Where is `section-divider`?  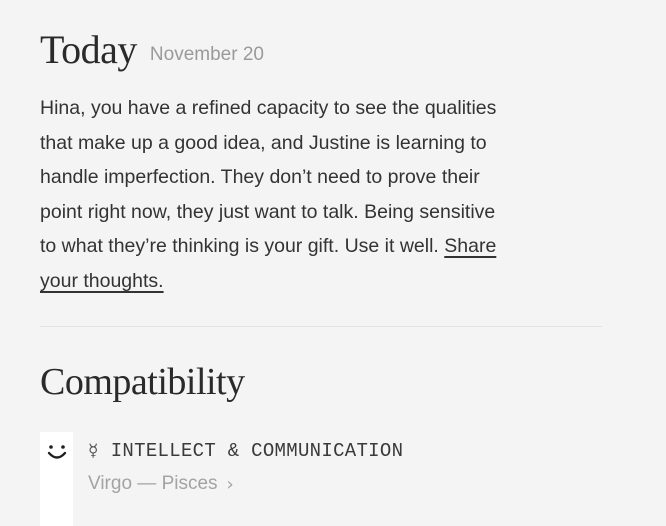 section-divider is located at coordinates (321, 326).